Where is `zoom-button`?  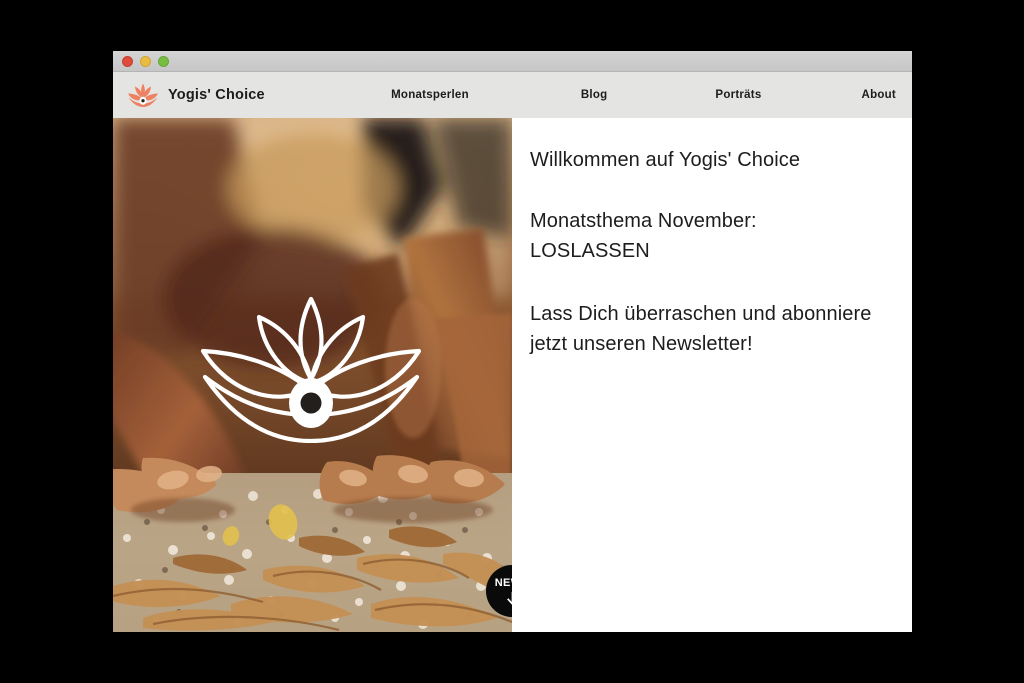
zoom-button is located at coordinates (163, 61).